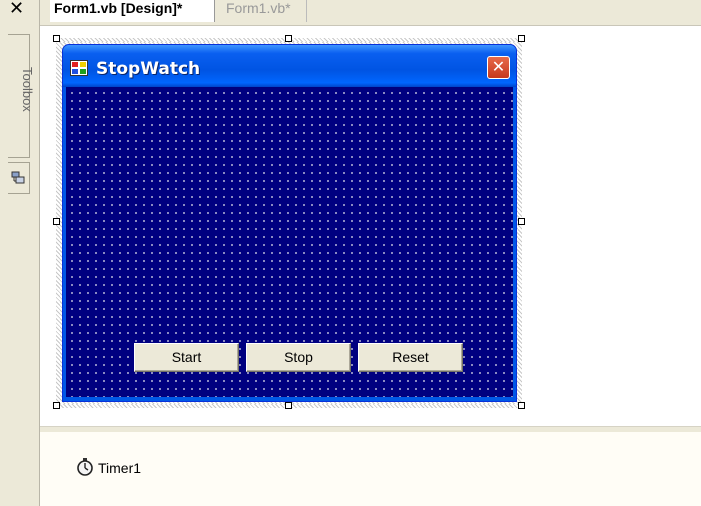 This screenshot has width=701, height=506. What do you see at coordinates (288, 38) in the screenshot?
I see `resize-handle-top` at bounding box center [288, 38].